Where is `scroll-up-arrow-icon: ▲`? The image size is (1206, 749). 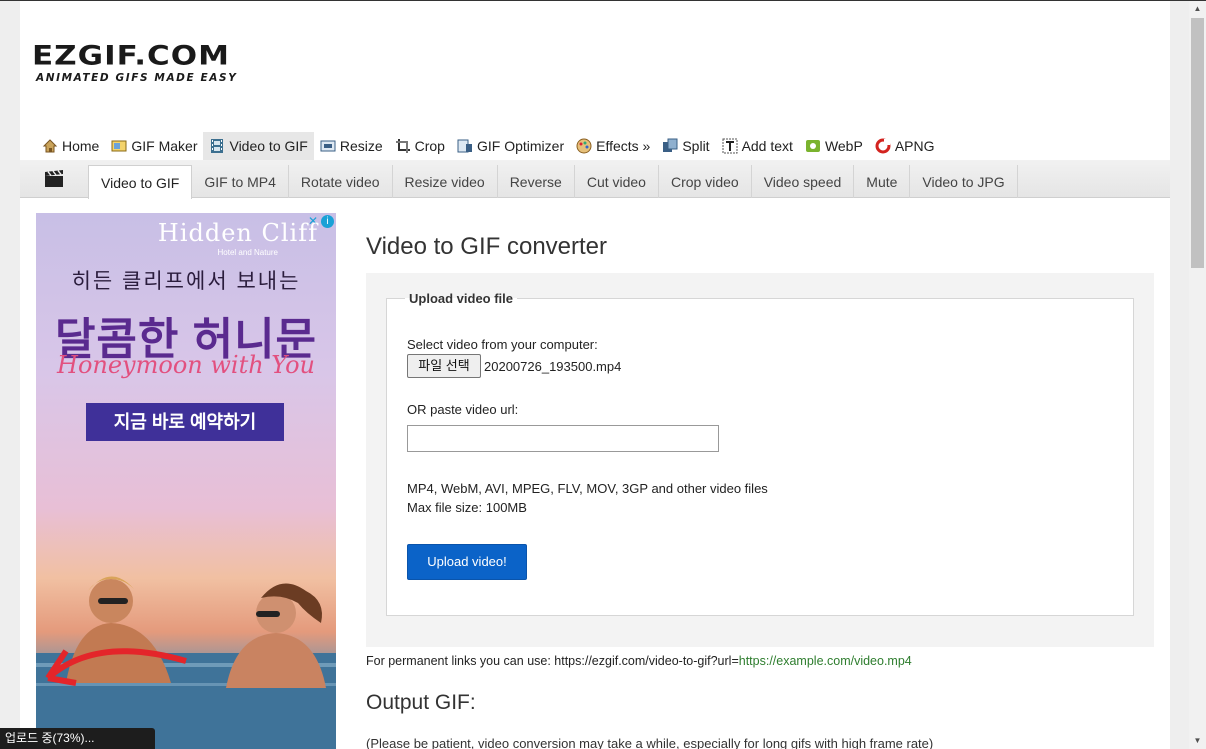 scroll-up-arrow-icon: ▲ is located at coordinates (1197, 9).